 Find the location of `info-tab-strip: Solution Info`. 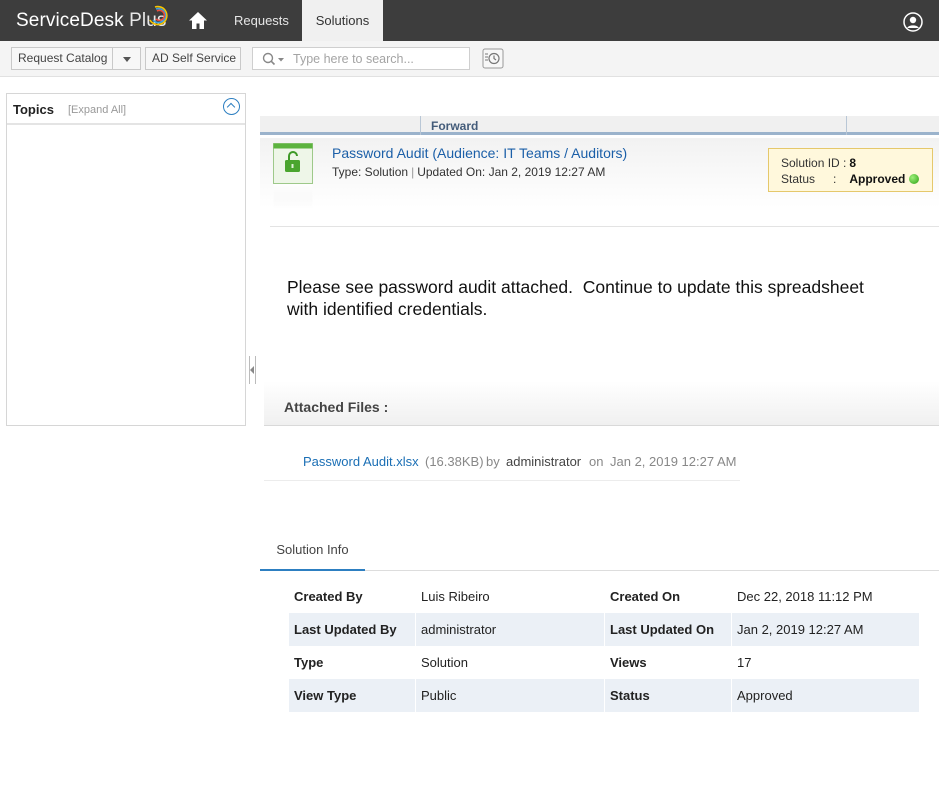

info-tab-strip: Solution Info is located at coordinates (599, 553).